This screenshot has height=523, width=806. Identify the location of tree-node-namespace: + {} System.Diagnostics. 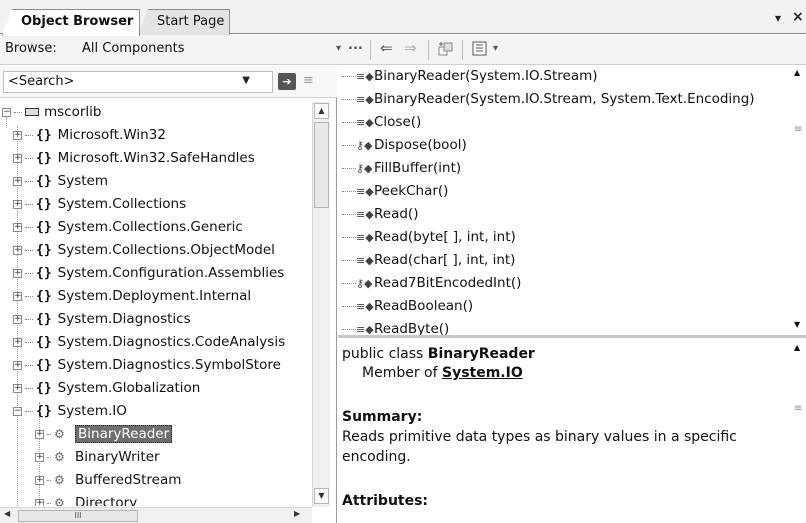
(102, 320).